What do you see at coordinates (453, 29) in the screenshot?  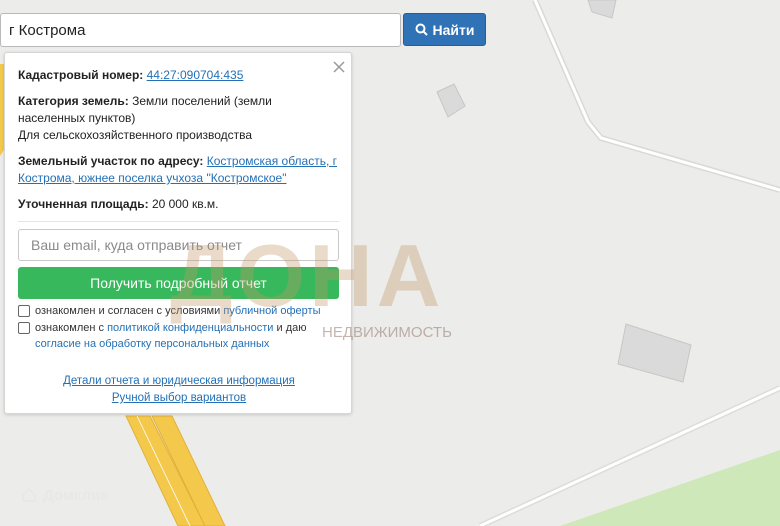 I see `search-button-label: Найти` at bounding box center [453, 29].